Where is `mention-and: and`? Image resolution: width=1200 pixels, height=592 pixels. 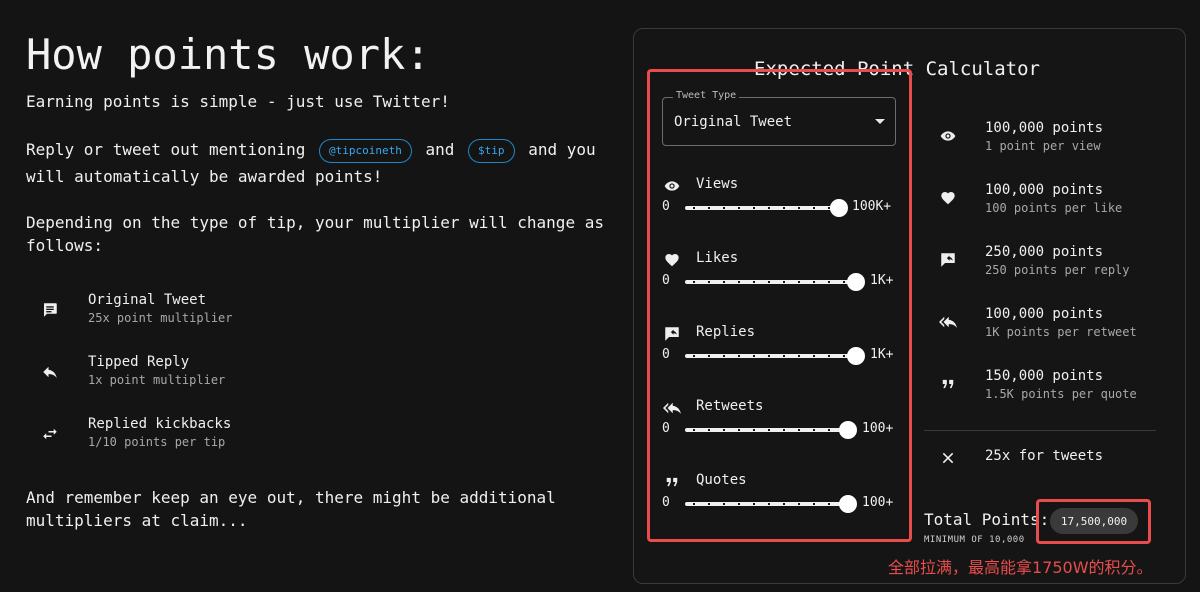
mention-and: and is located at coordinates (440, 149).